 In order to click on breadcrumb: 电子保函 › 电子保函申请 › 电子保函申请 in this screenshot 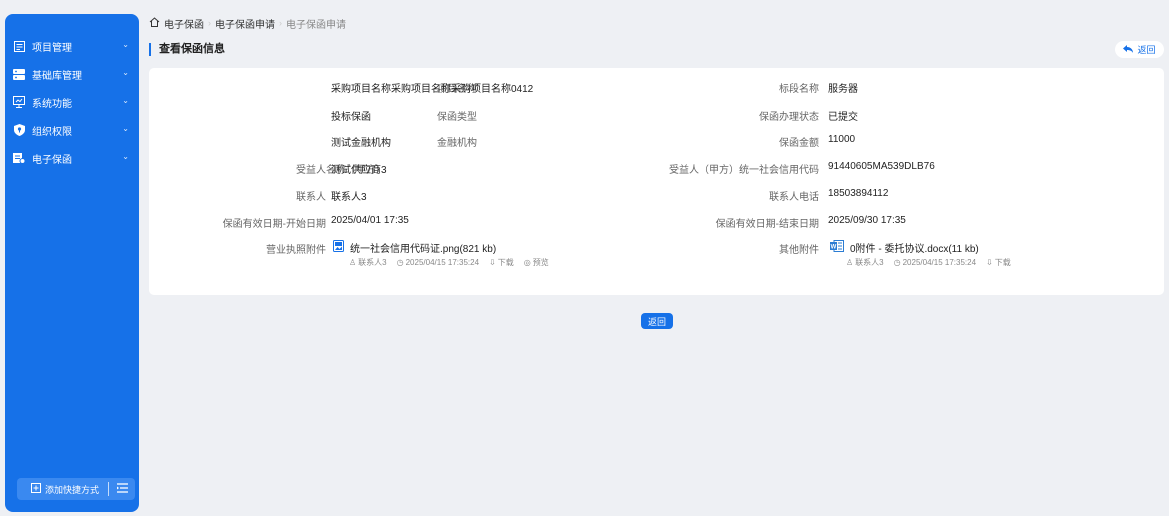, I will do `click(247, 23)`.